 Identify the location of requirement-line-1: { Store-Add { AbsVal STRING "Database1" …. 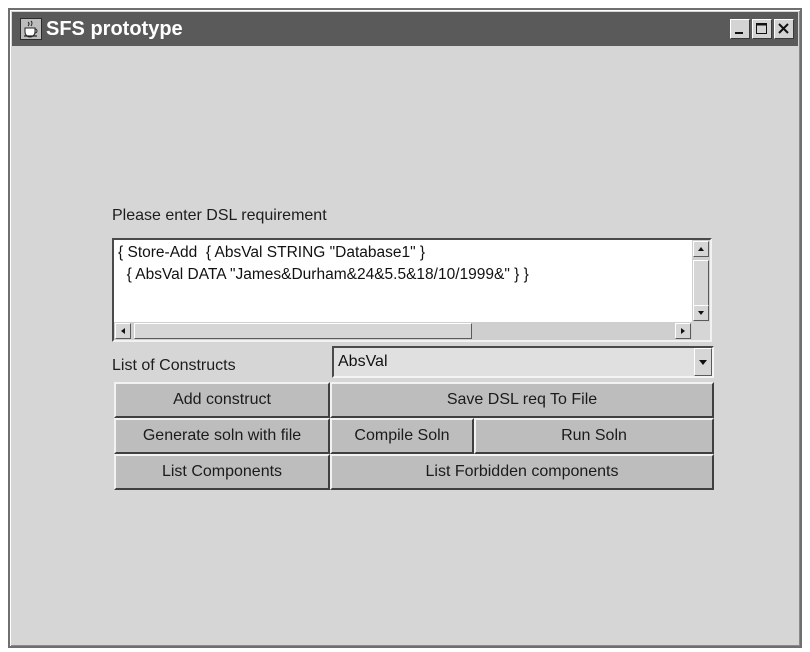
(272, 252).